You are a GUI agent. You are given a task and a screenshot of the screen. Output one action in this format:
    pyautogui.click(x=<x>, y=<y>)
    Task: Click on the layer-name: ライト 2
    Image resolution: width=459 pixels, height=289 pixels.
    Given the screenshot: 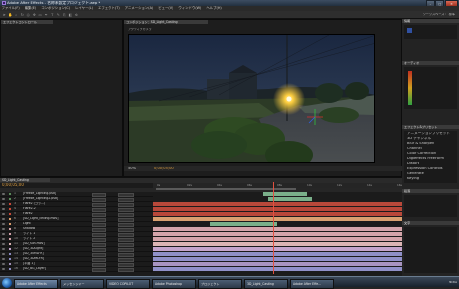 What is the action you would take?
    pyautogui.click(x=53, y=238)
    